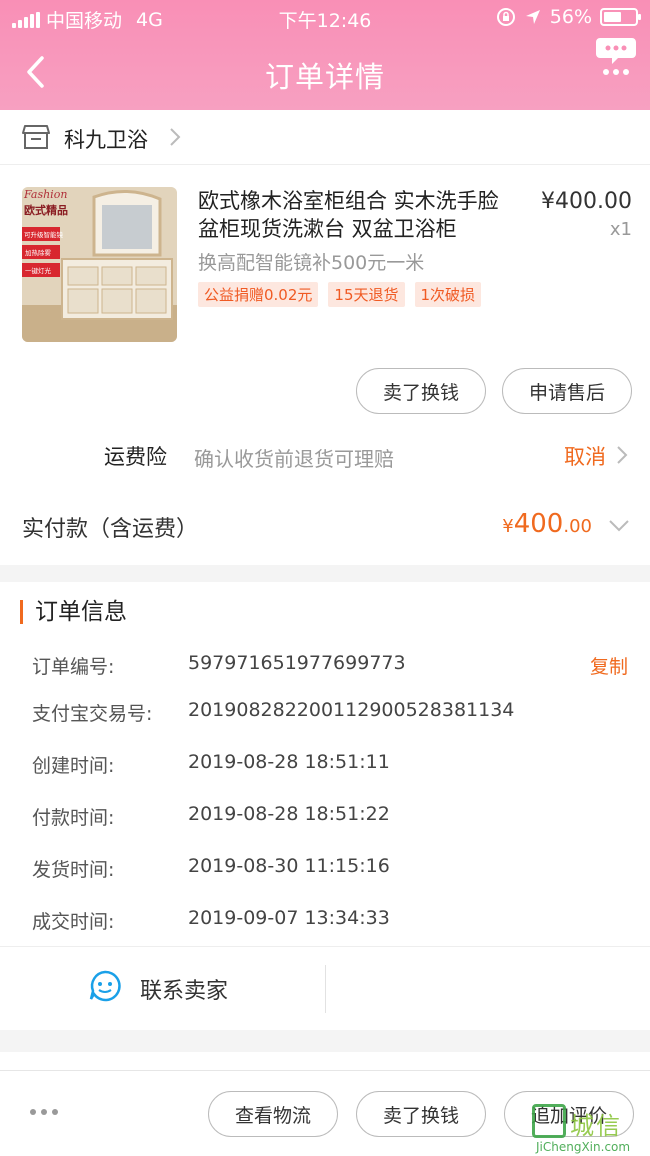 The image size is (650, 1156). What do you see at coordinates (38, 270) in the screenshot?
I see `thumb-line-3: 一键灯光` at bounding box center [38, 270].